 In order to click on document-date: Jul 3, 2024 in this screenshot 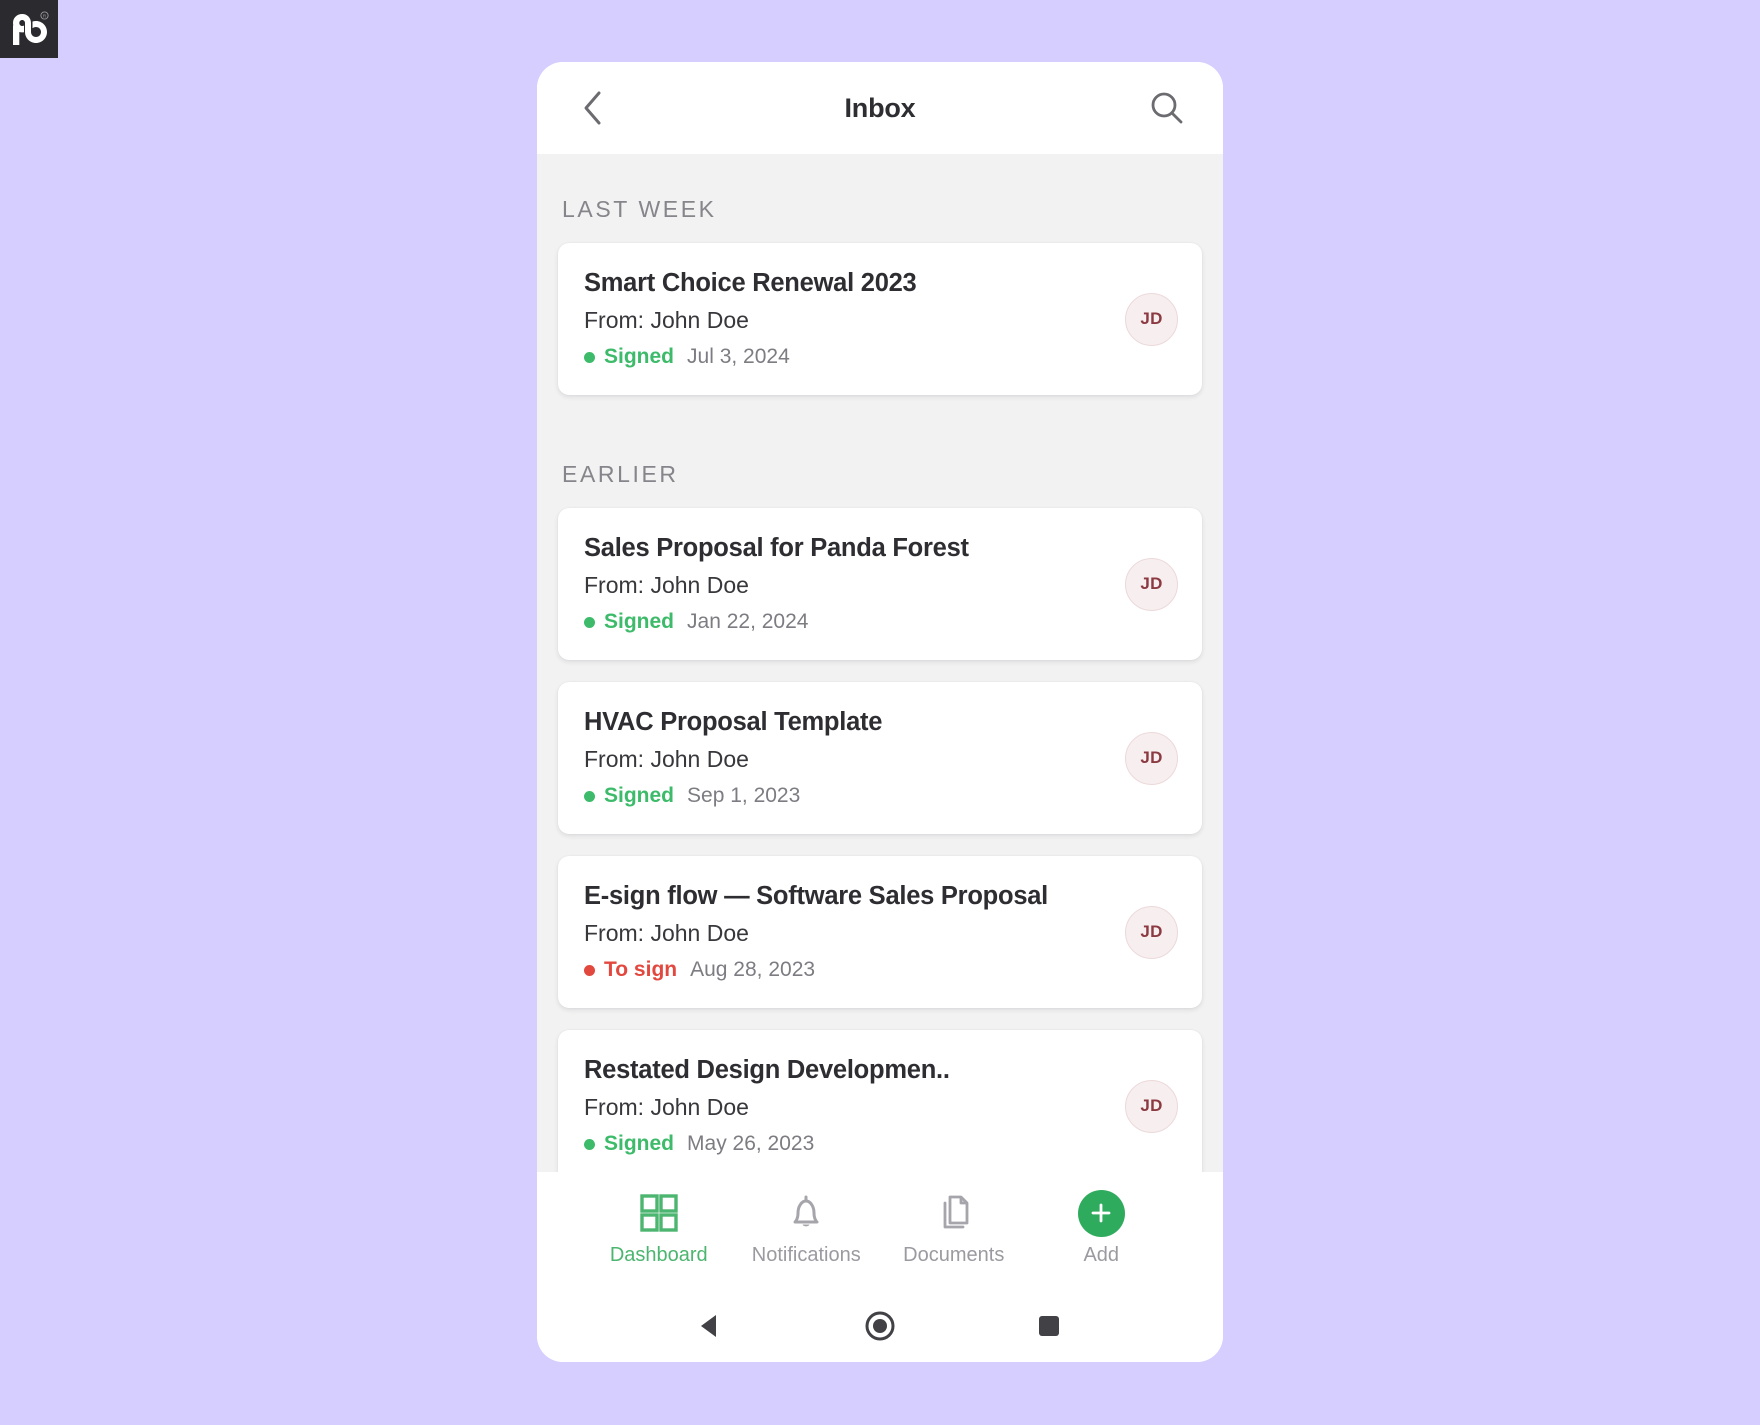, I will do `click(738, 356)`.